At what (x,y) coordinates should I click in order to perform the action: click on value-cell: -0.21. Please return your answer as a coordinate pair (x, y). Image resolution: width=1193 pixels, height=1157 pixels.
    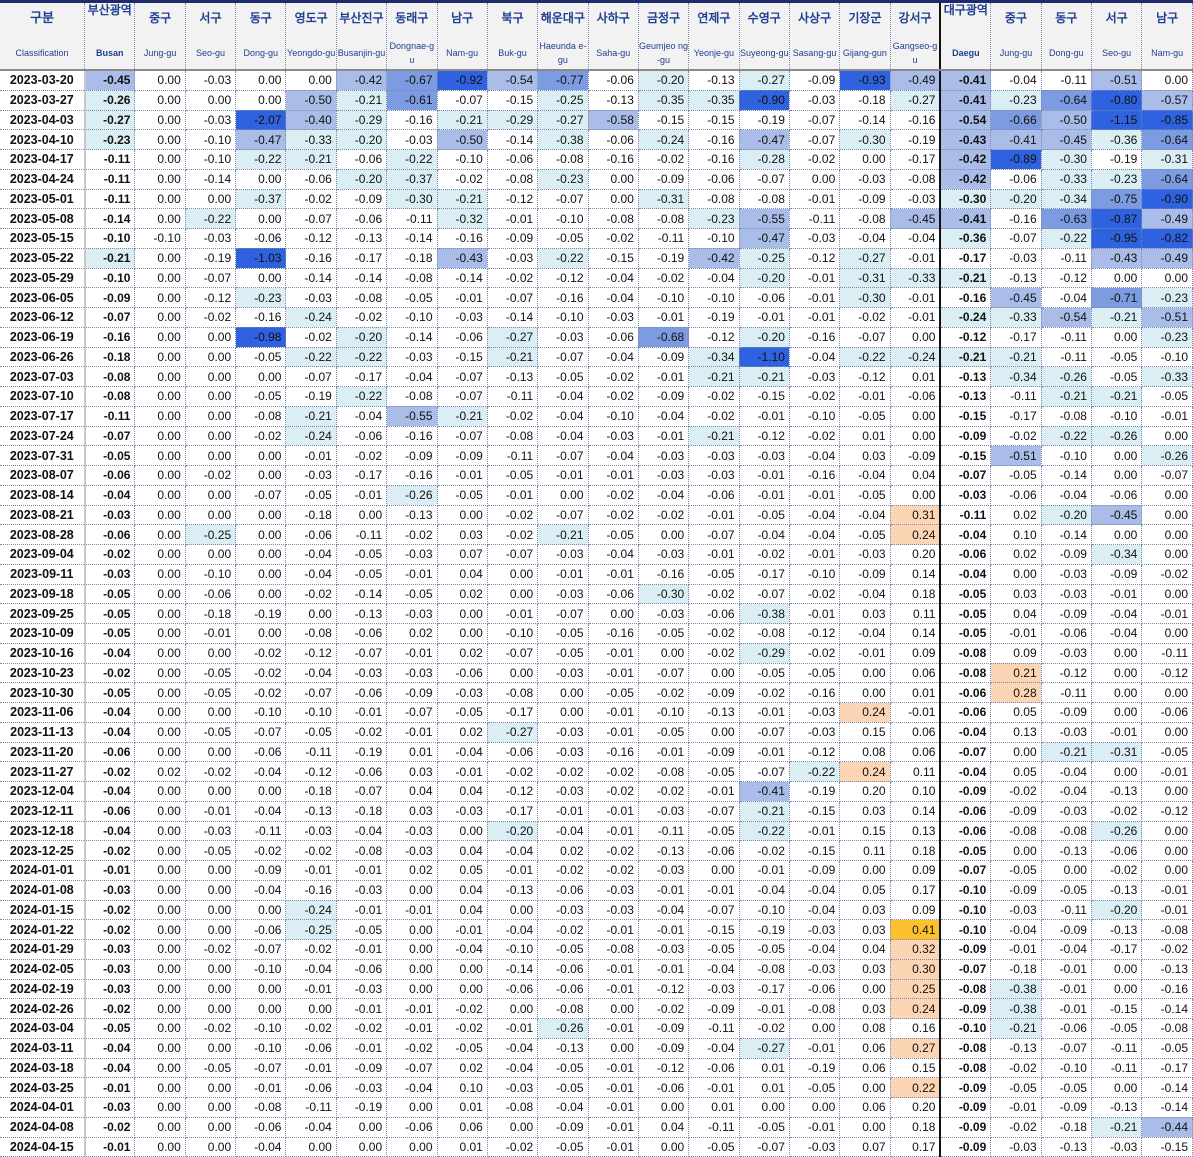
    Looking at the image, I should click on (1066, 396).